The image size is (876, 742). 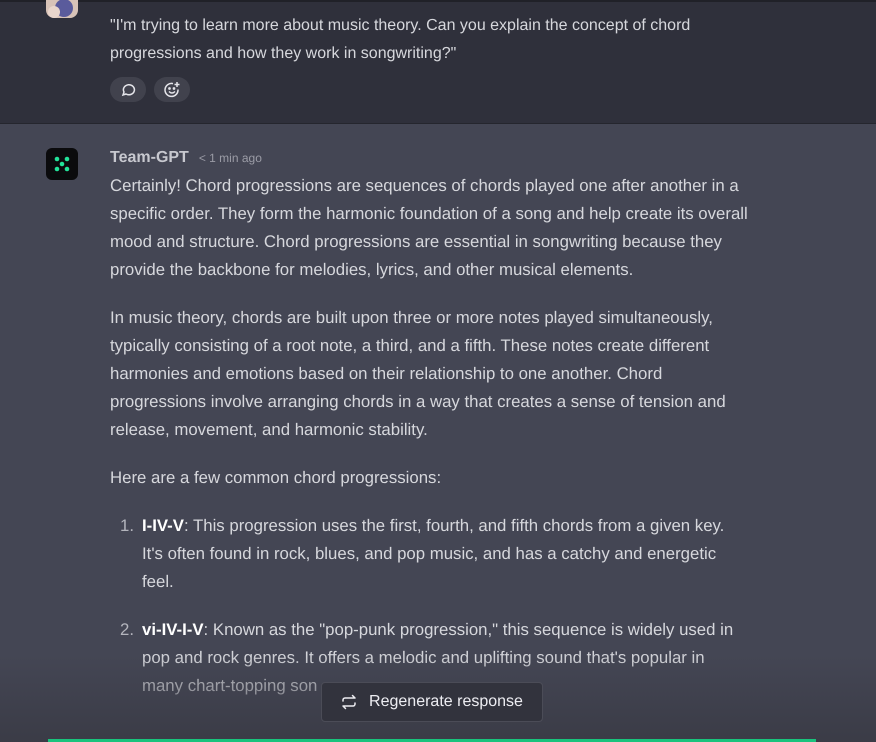 What do you see at coordinates (276, 478) in the screenshot?
I see `response-paragraph: Here are a few common chord progressions:` at bounding box center [276, 478].